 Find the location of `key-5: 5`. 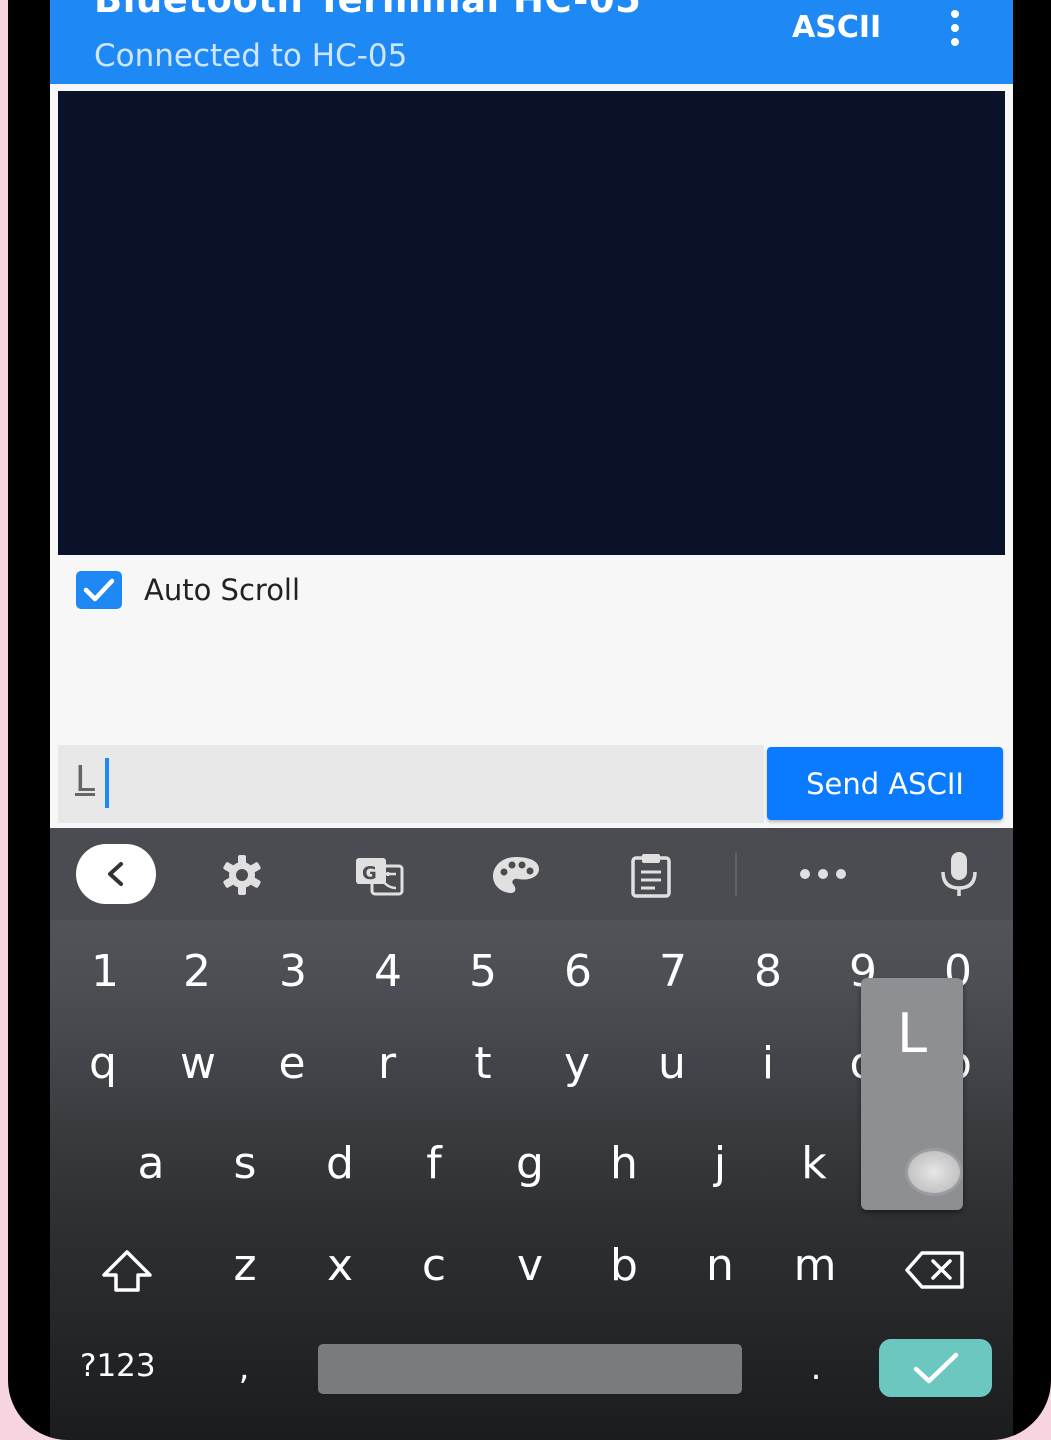

key-5: 5 is located at coordinates (483, 972).